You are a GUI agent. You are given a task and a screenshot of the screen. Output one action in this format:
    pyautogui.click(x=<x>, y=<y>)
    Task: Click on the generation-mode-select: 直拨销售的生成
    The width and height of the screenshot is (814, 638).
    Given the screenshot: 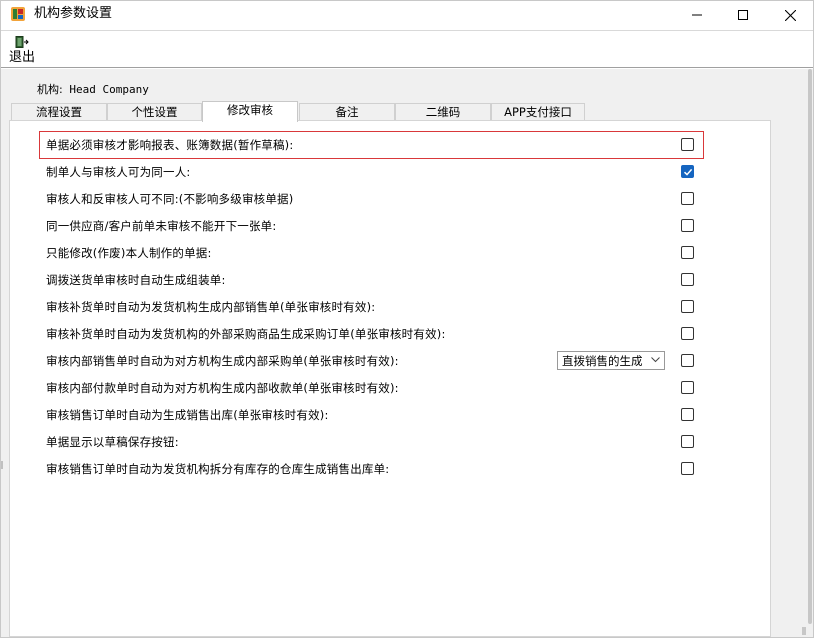 What is the action you would take?
    pyautogui.click(x=611, y=360)
    